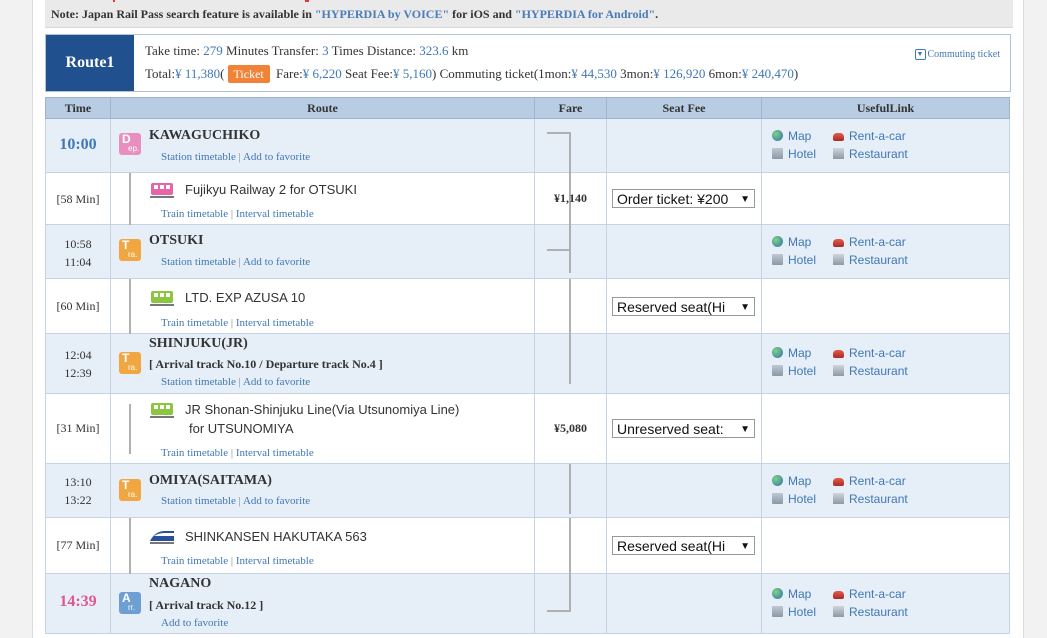 The image size is (1047, 638). What do you see at coordinates (885, 108) in the screenshot?
I see `header-useful-link: UsefulLink` at bounding box center [885, 108].